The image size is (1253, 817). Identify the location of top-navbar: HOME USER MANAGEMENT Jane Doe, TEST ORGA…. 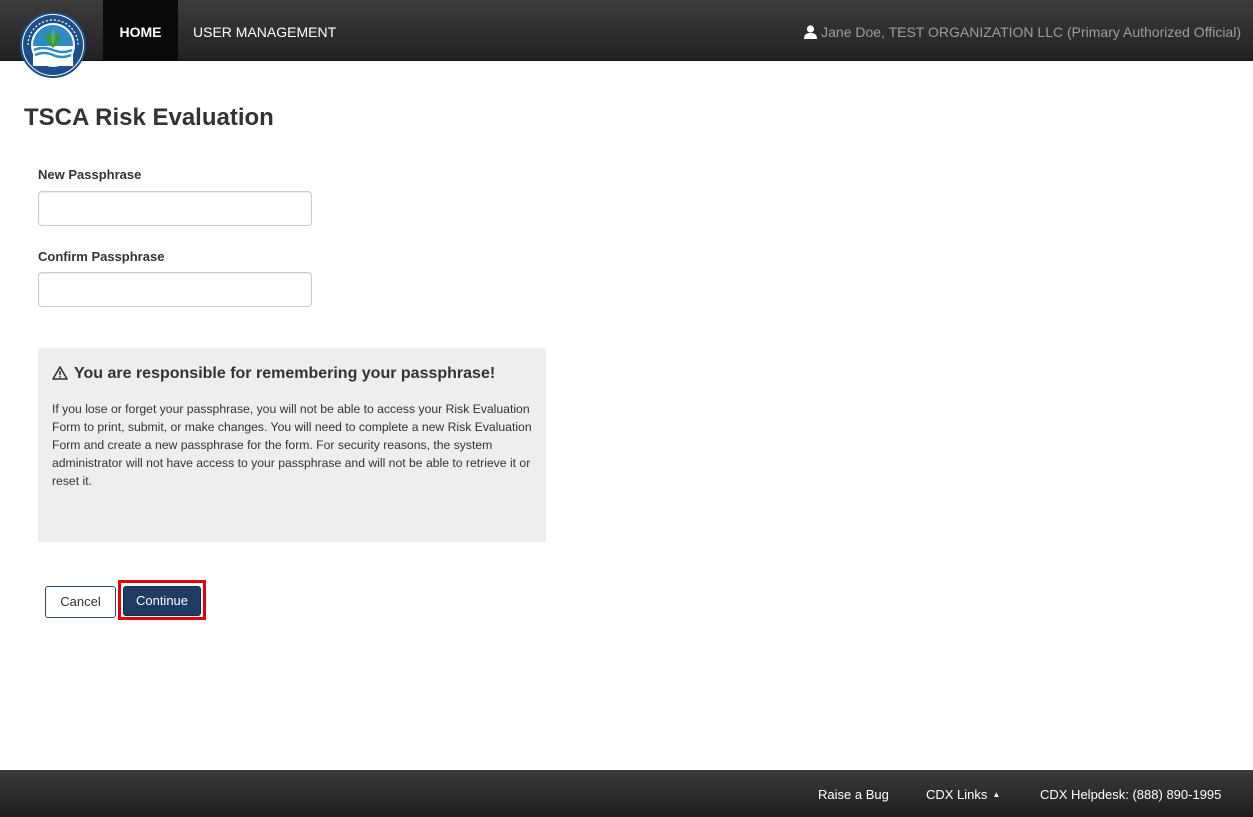
(626, 30).